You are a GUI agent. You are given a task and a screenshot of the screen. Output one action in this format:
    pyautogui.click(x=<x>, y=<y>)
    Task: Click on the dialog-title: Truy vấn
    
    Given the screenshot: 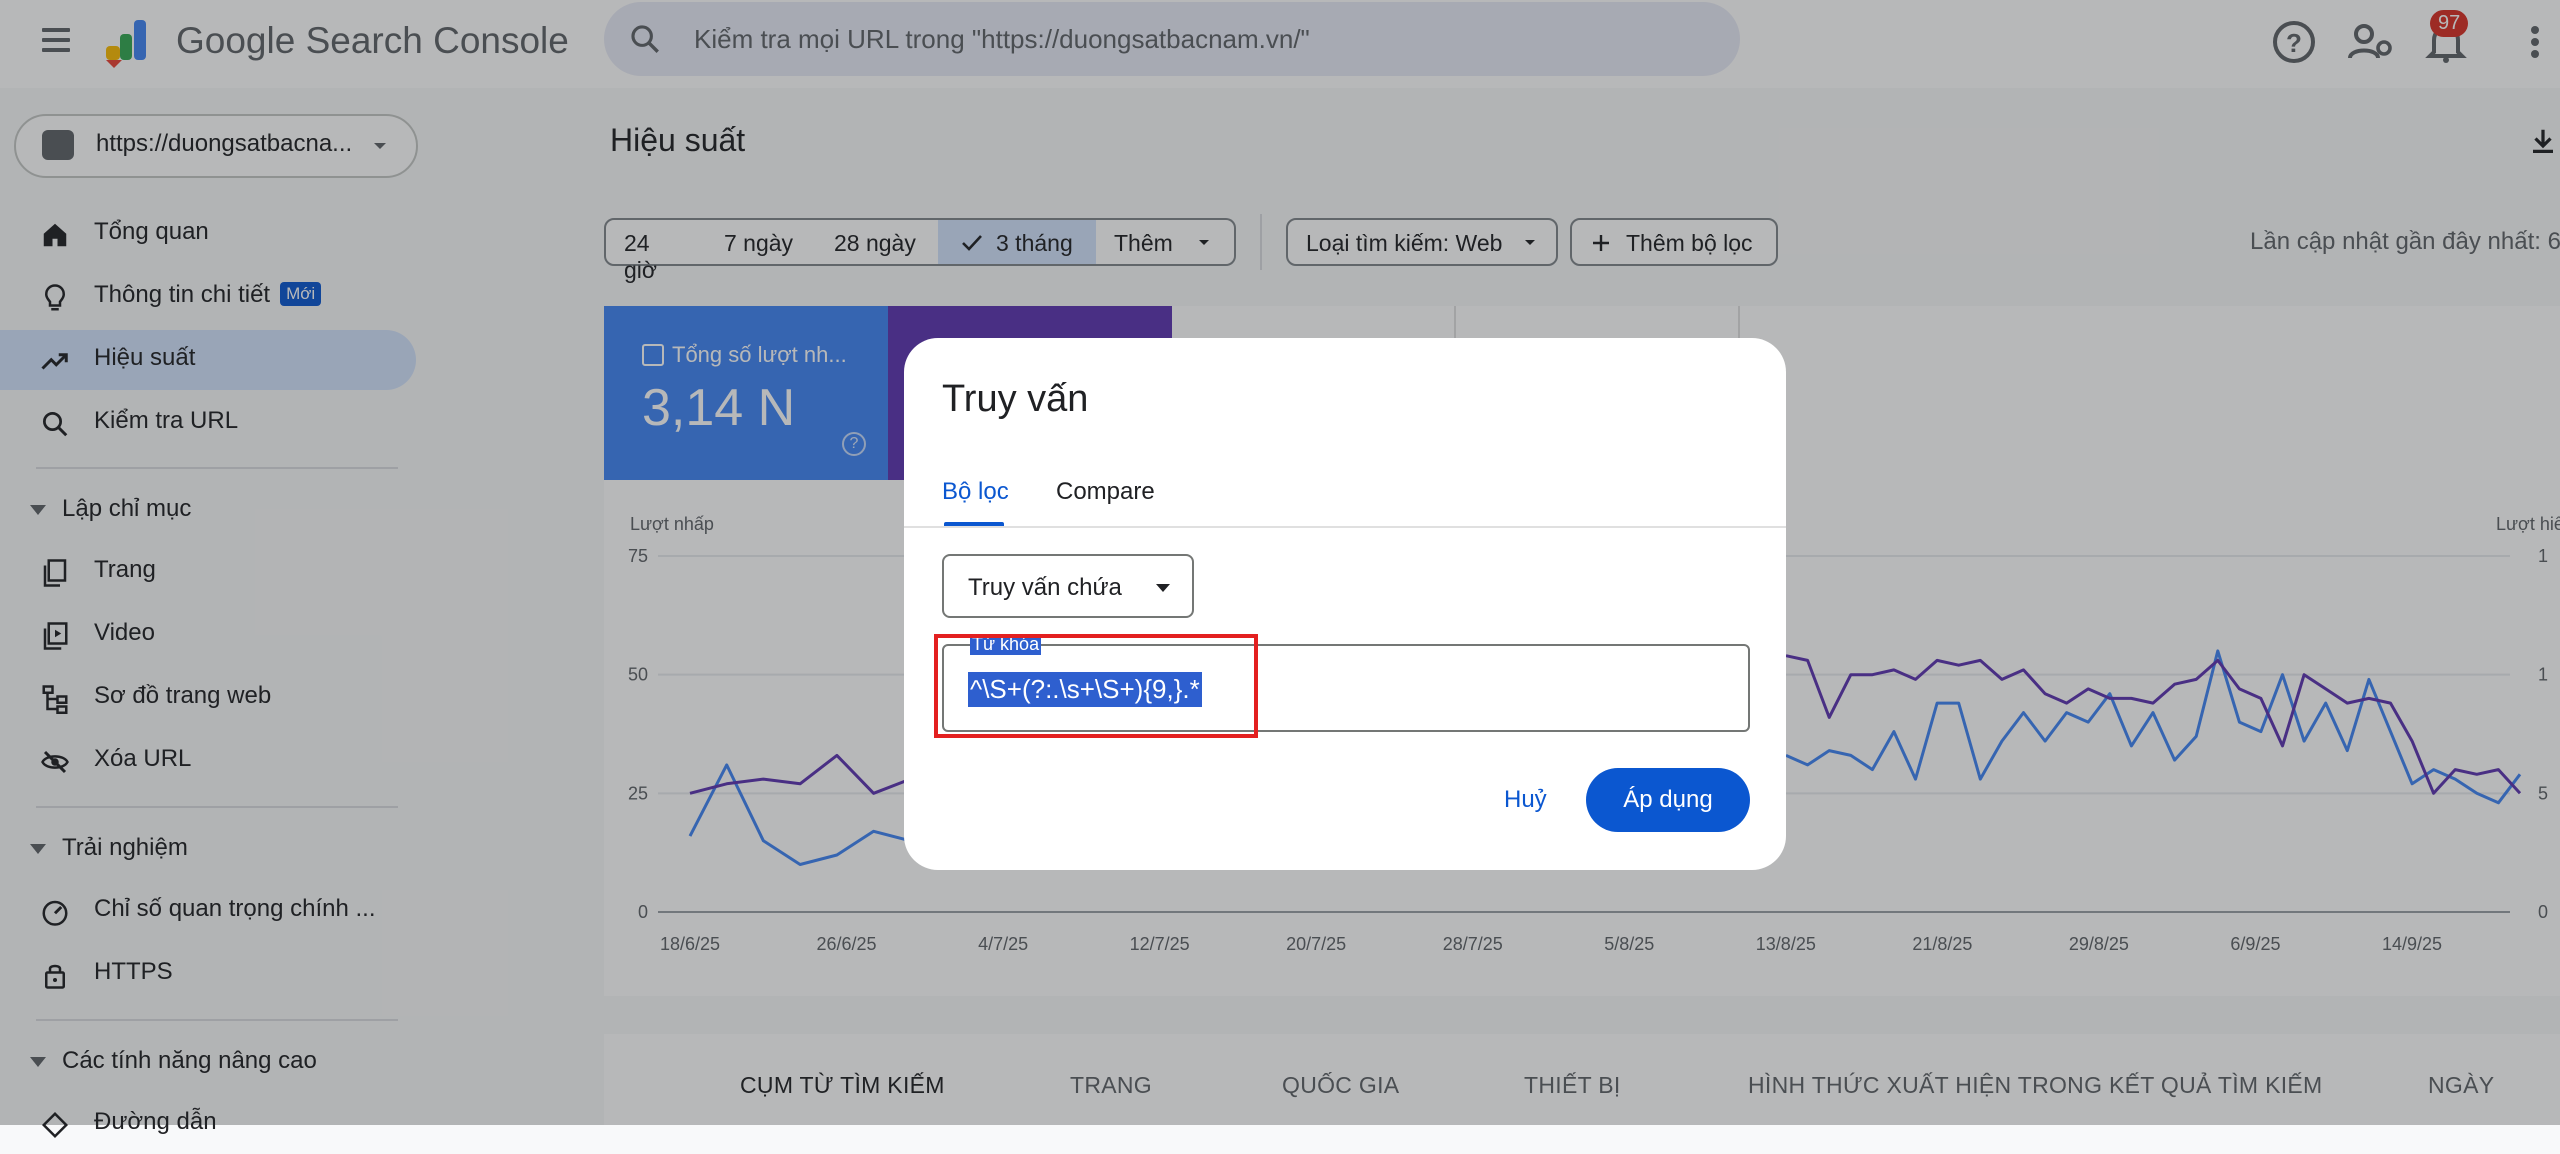 What is the action you would take?
    pyautogui.click(x=1015, y=399)
    